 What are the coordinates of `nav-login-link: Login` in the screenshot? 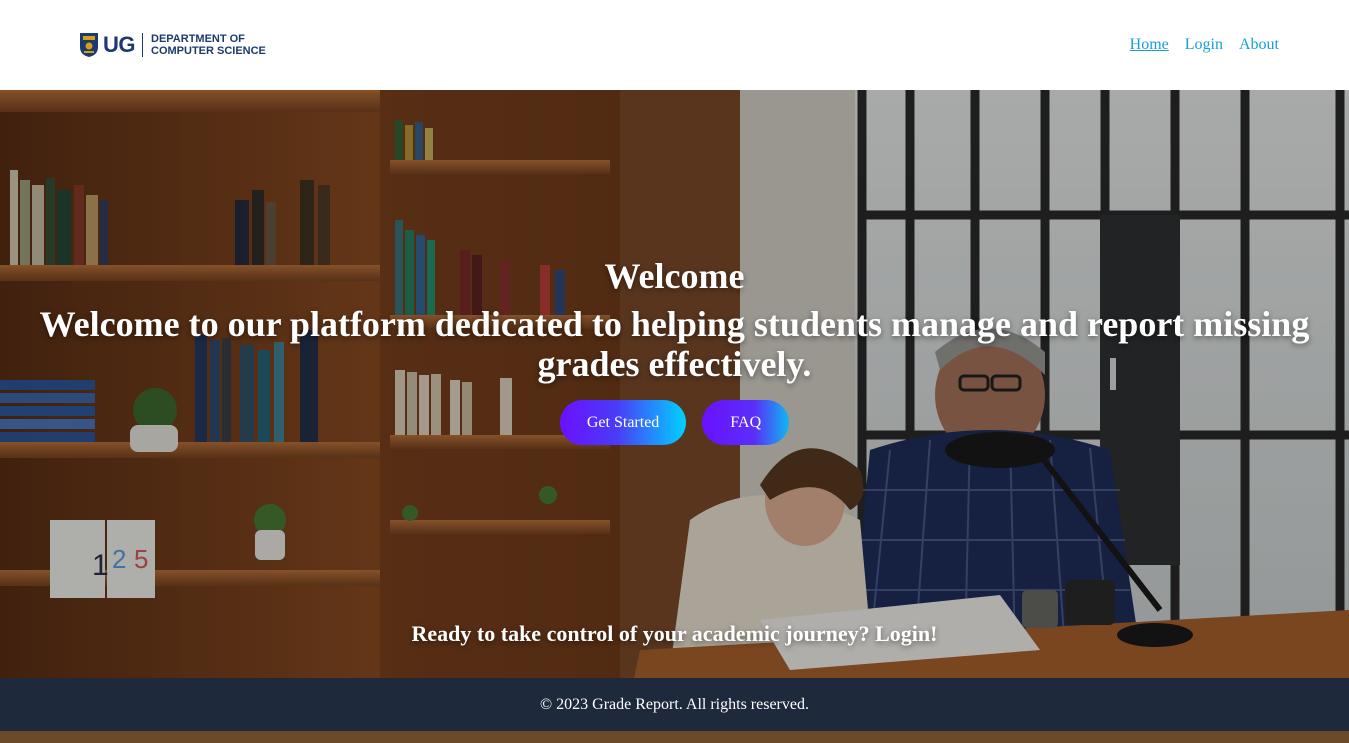 It's located at (1204, 45).